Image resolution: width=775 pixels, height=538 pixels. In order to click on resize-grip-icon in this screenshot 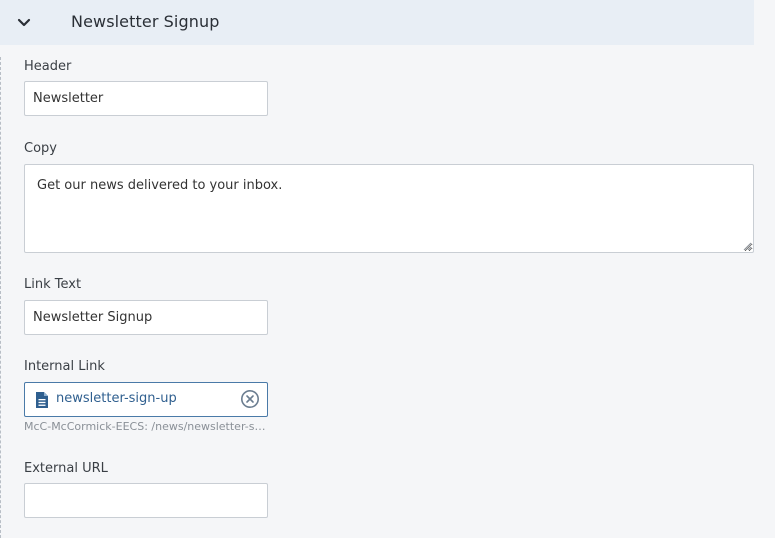, I will do `click(747, 246)`.